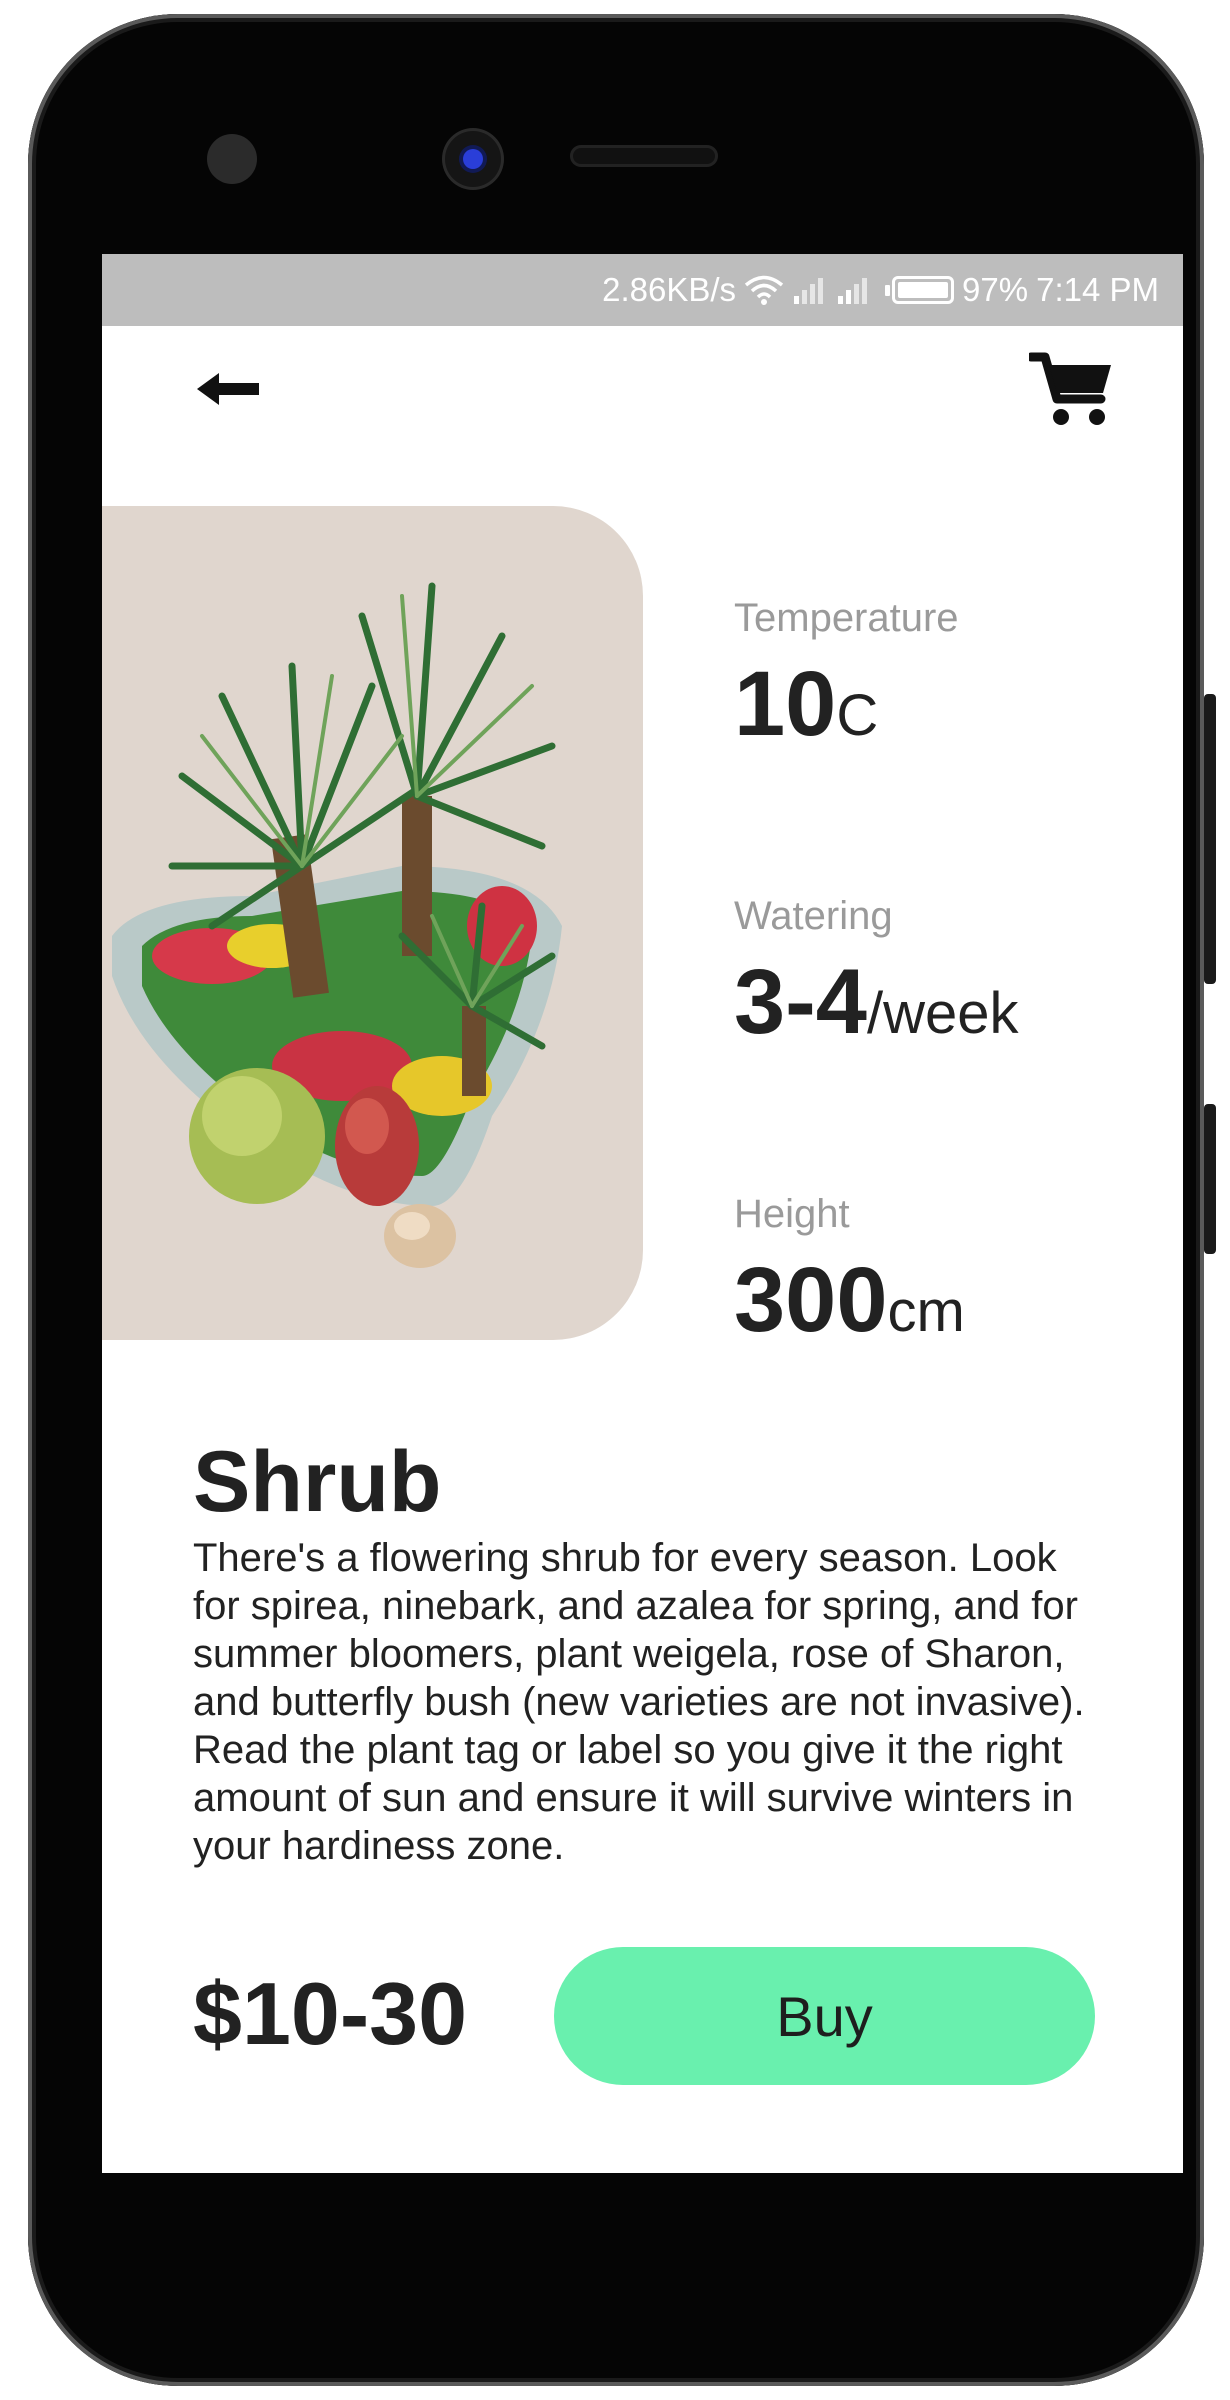  Describe the element at coordinates (644, 156) in the screenshot. I see `earpiece-speaker` at that location.